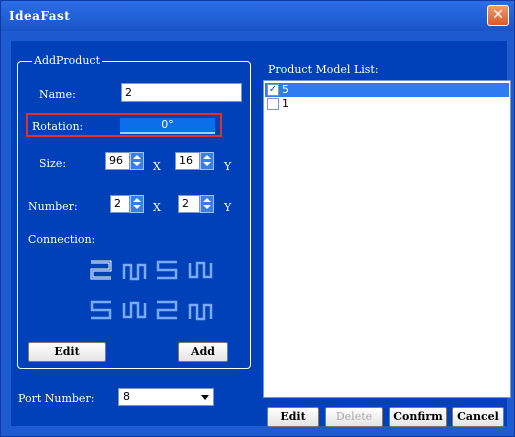  What do you see at coordinates (205, 397) in the screenshot?
I see `chevron-down-icon` at bounding box center [205, 397].